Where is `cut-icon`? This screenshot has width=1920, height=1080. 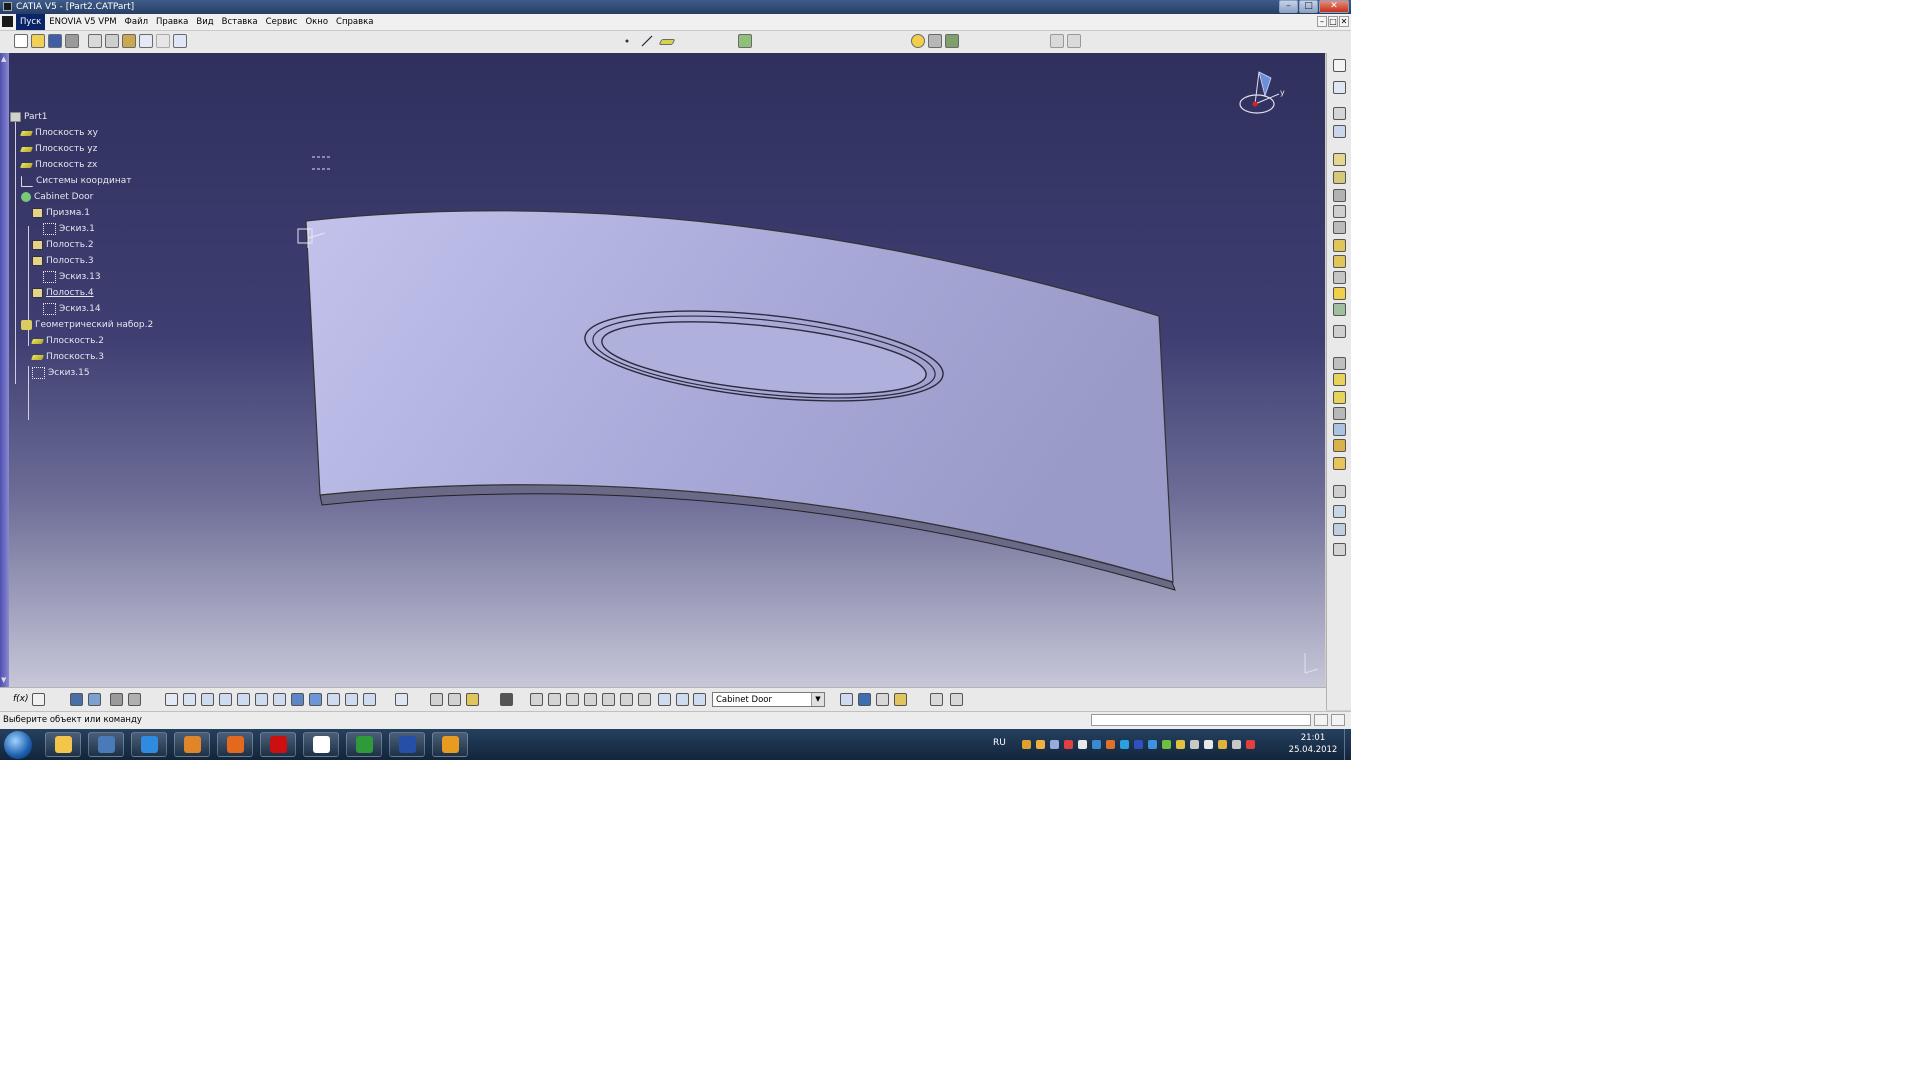 cut-icon is located at coordinates (95, 41).